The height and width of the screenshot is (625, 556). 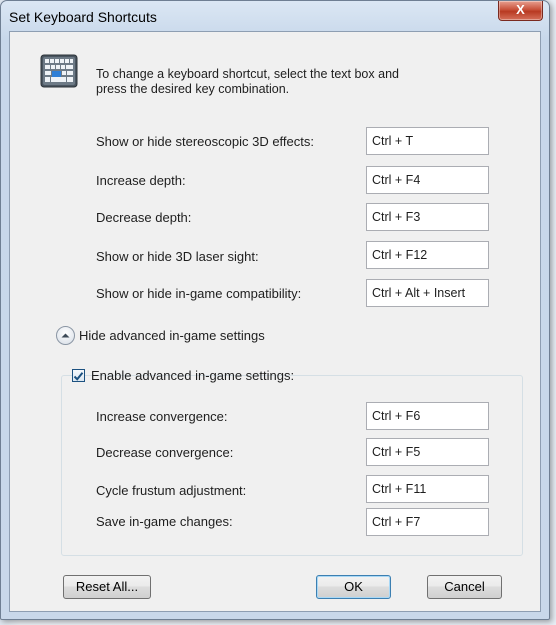 I want to click on chevron-up-icon, so click(x=65, y=335).